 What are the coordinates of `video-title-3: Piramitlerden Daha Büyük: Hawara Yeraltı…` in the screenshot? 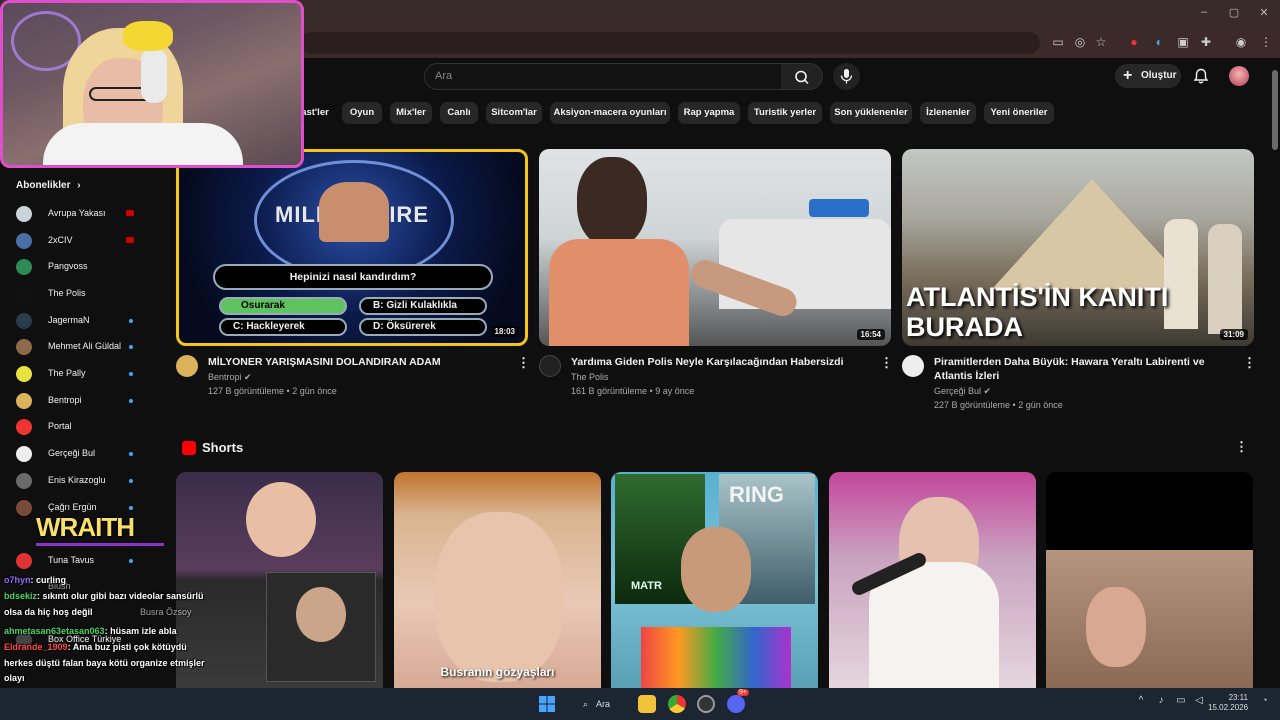 It's located at (1084, 369).